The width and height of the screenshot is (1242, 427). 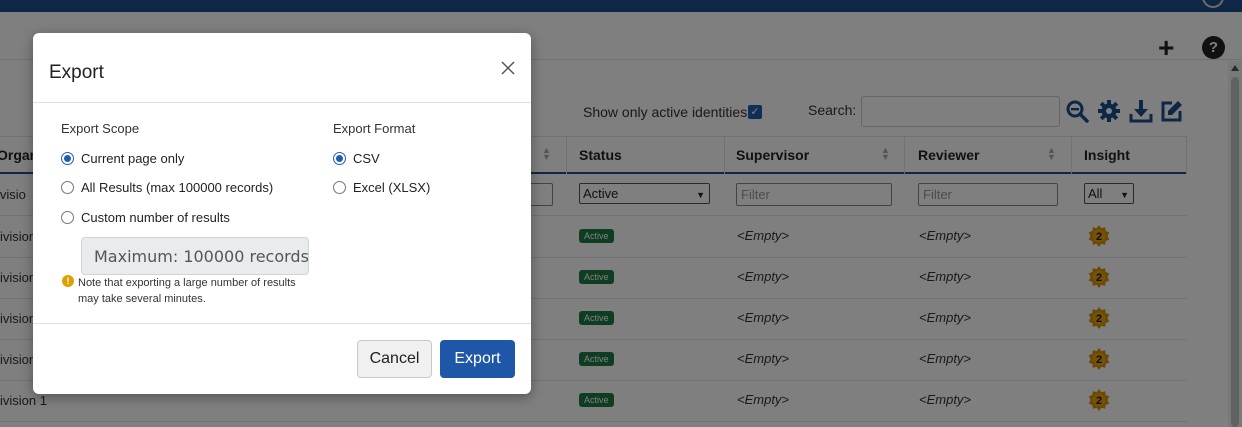 I want to click on scope-option-all-results: All Results (max 100000 records), so click(x=167, y=187).